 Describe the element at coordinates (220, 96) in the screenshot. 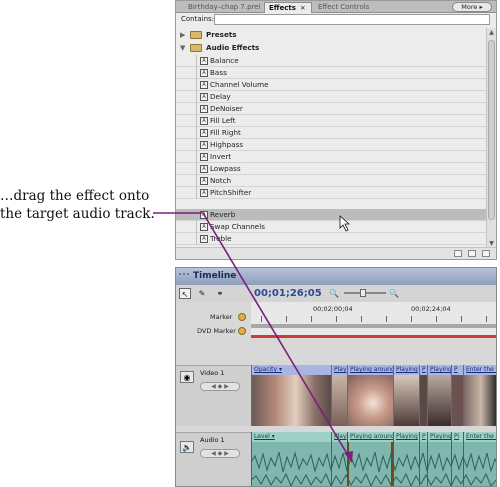

I see `effect-label: Delay` at that location.